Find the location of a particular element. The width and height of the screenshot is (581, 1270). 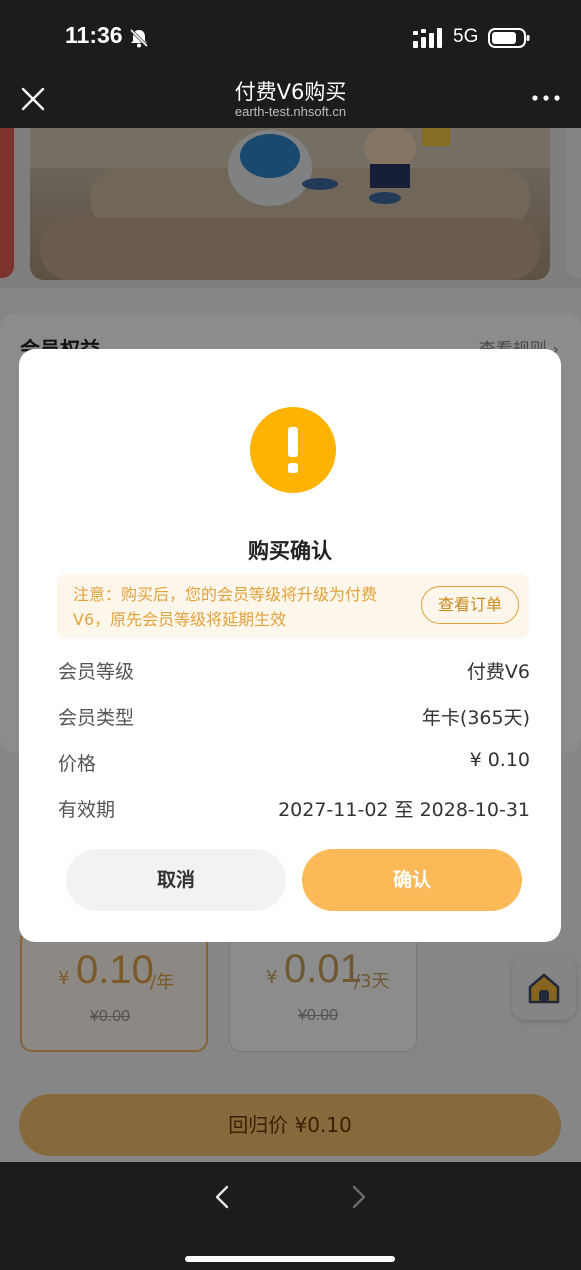

network-type: 5G is located at coordinates (466, 36).